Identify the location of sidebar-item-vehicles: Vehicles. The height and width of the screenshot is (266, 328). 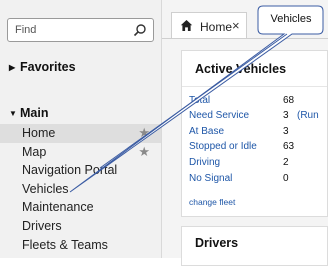
(80, 189).